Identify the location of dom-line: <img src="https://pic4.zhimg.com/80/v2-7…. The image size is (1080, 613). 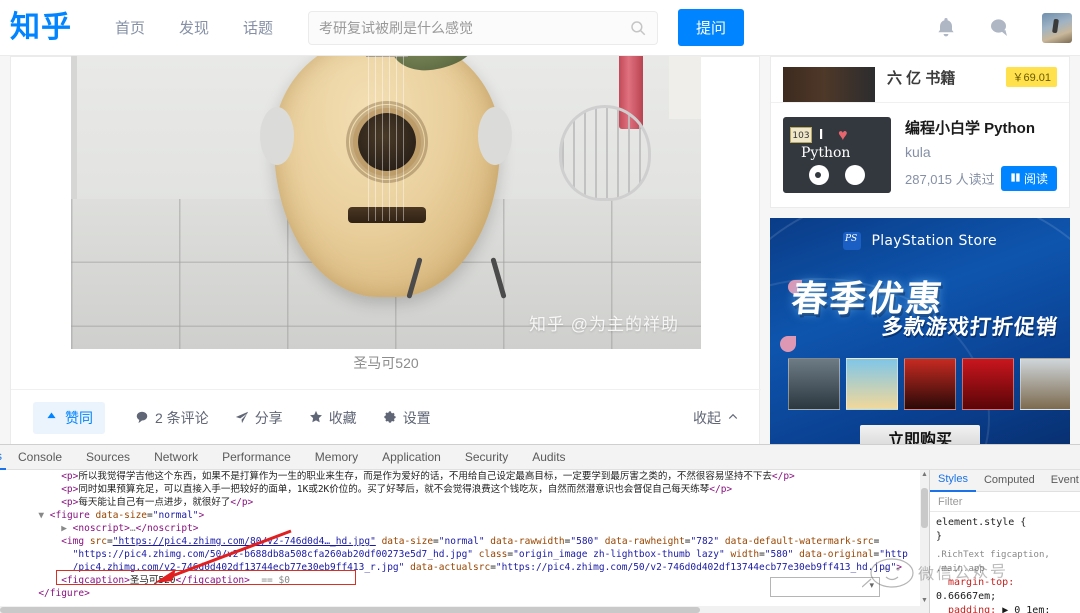
(466, 541).